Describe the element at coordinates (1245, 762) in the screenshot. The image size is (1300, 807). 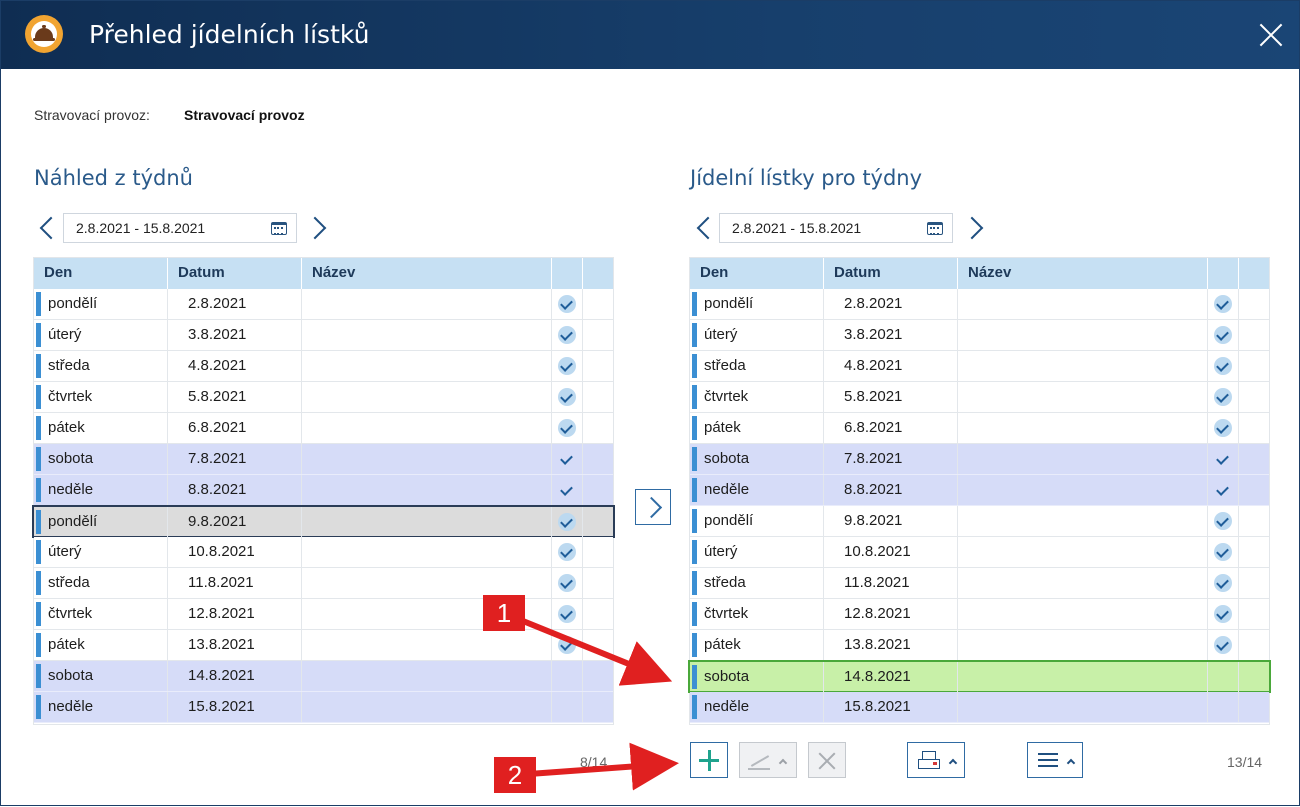
I see `right-record-counter: 13/14` at that location.